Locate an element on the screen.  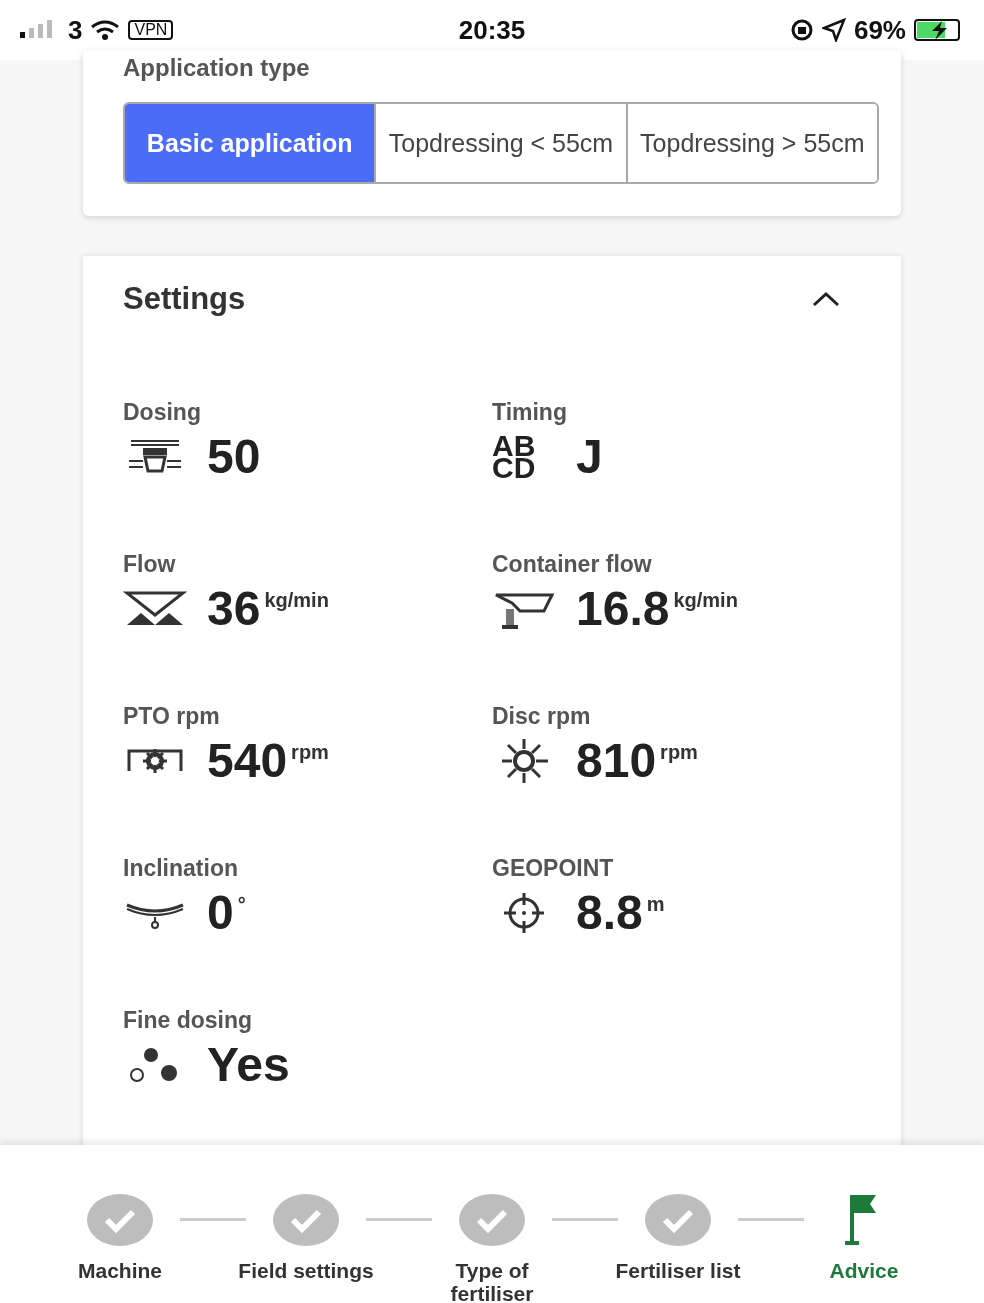
setting-value: 8.8 is located at coordinates (609, 912).